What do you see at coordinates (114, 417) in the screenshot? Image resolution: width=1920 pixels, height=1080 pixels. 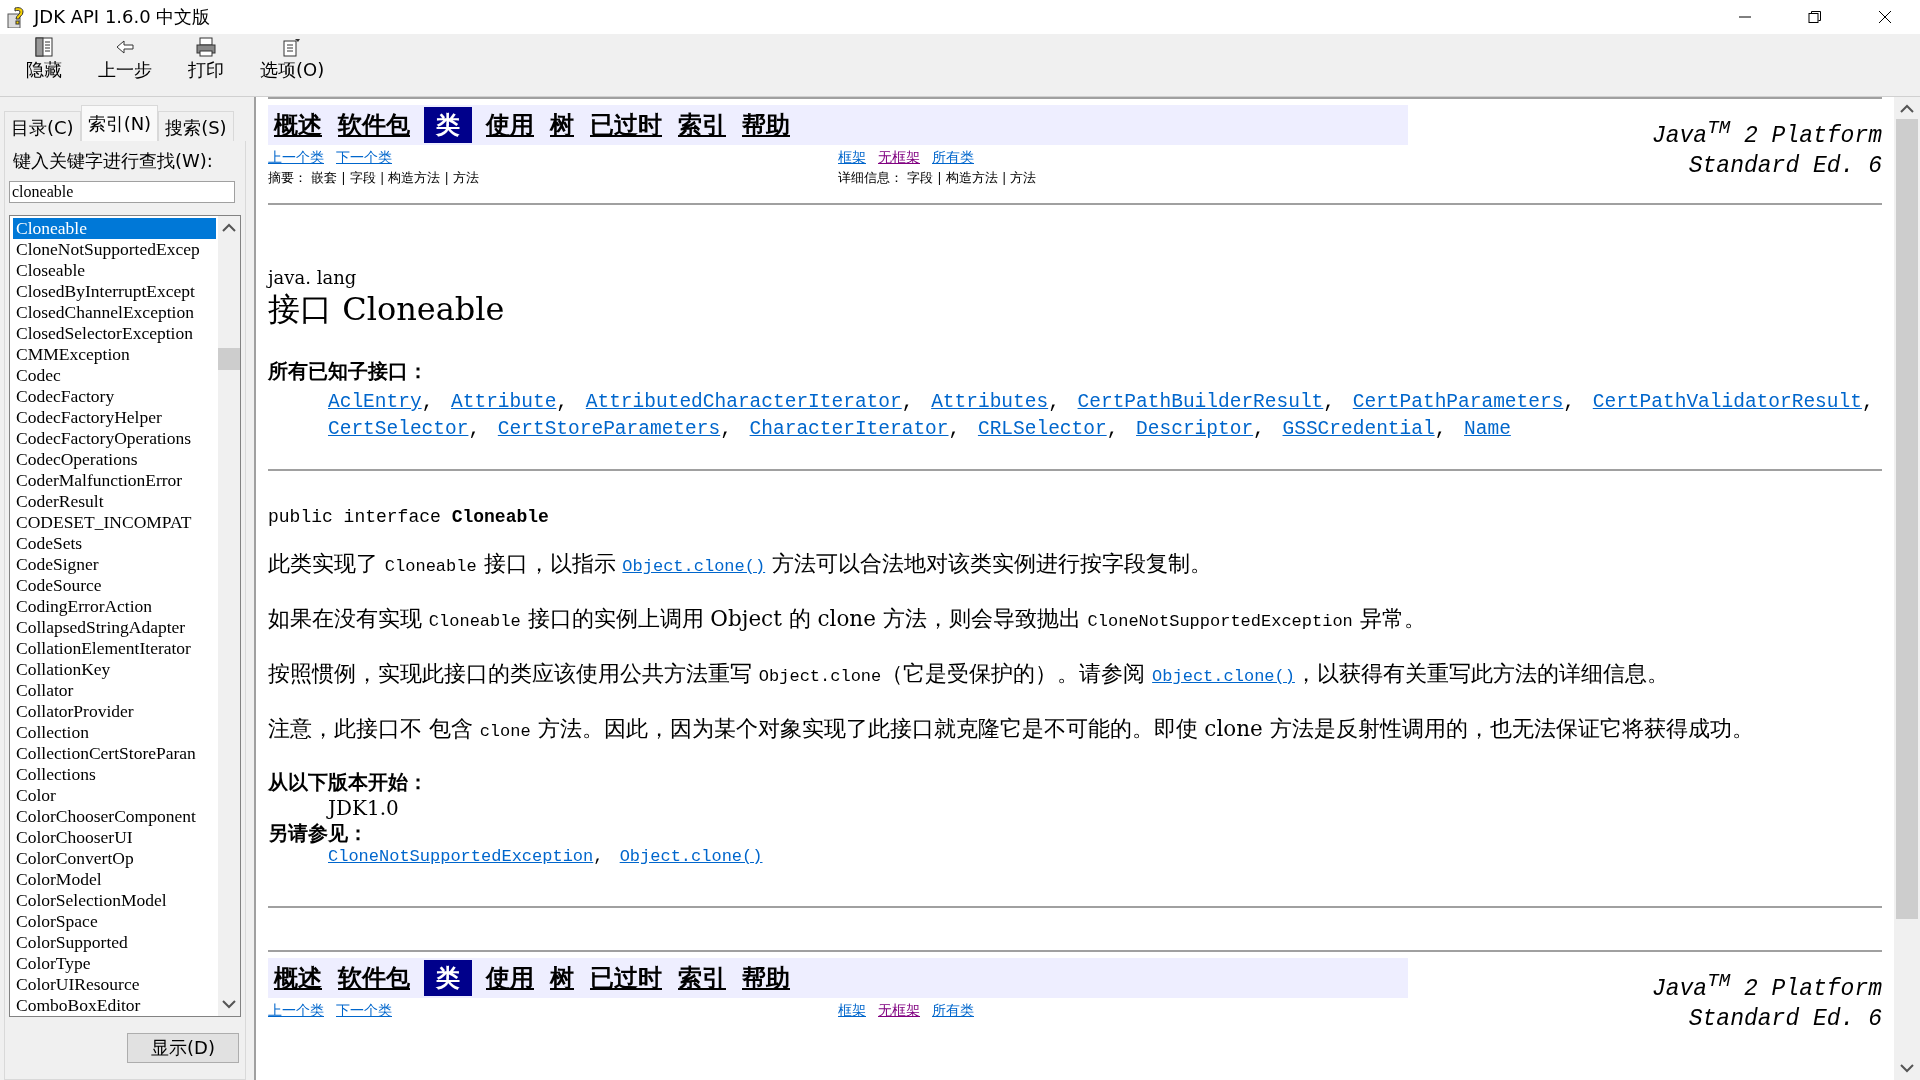 I see `list-item: CodecFactoryHelper` at bounding box center [114, 417].